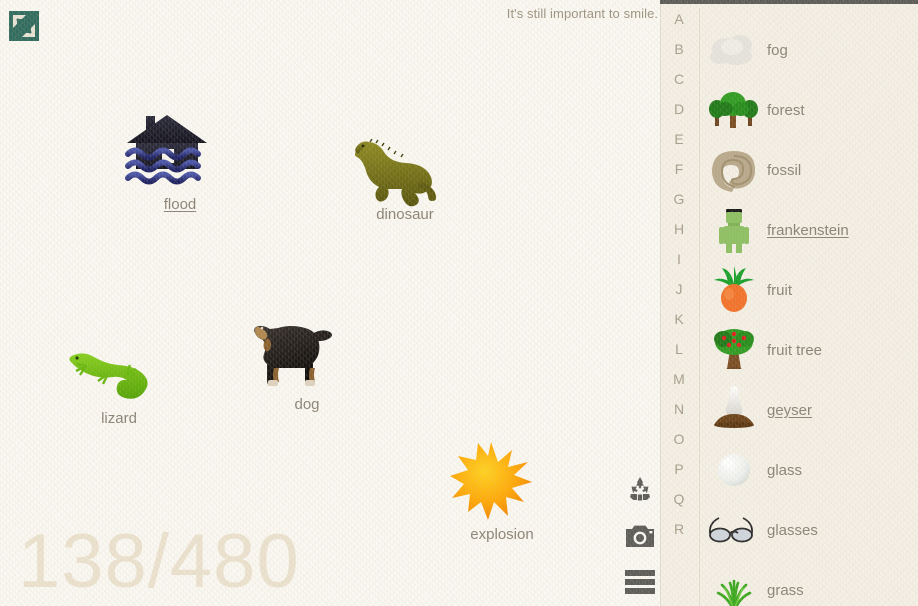 The width and height of the screenshot is (918, 606). Describe the element at coordinates (679, 19) in the screenshot. I see `letter-index-a: A` at that location.